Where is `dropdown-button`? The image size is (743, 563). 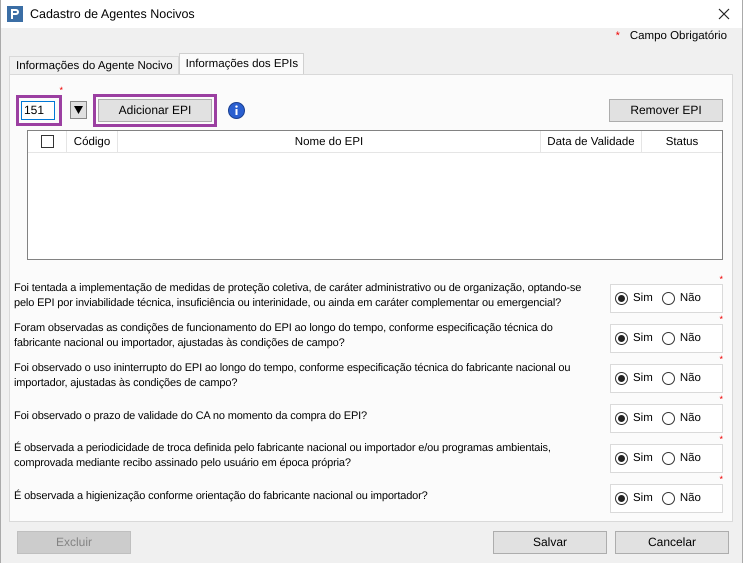 dropdown-button is located at coordinates (78, 110).